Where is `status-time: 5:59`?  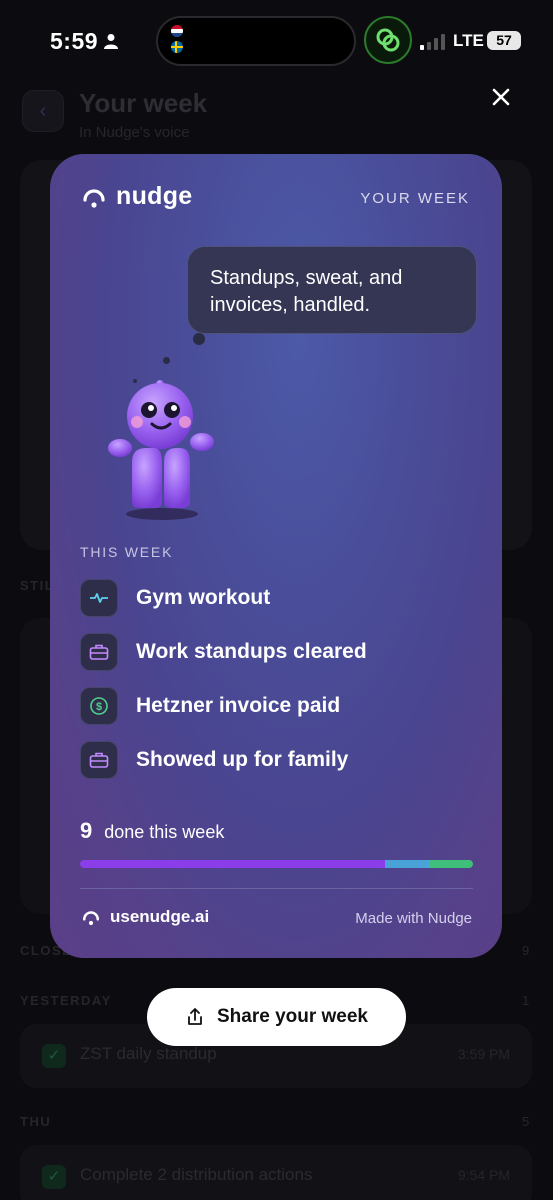
status-time: 5:59 is located at coordinates (74, 41).